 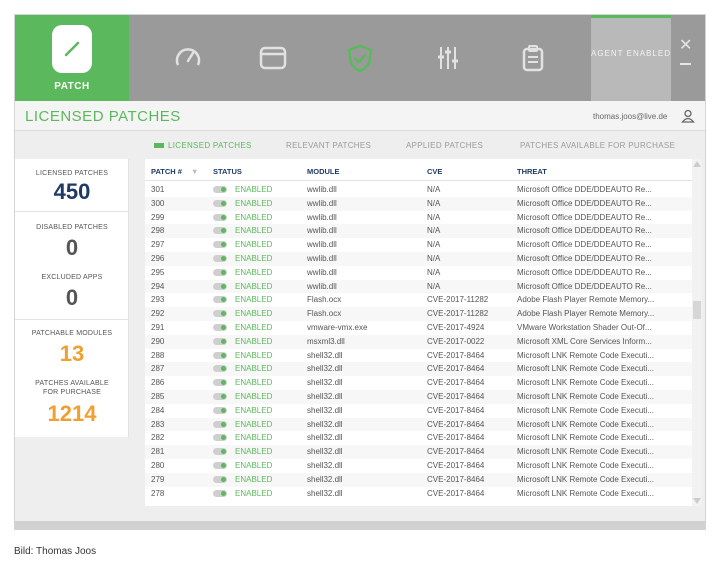 What do you see at coordinates (55, 551) in the screenshot?
I see `image-caption: Bild: Thomas Joos` at bounding box center [55, 551].